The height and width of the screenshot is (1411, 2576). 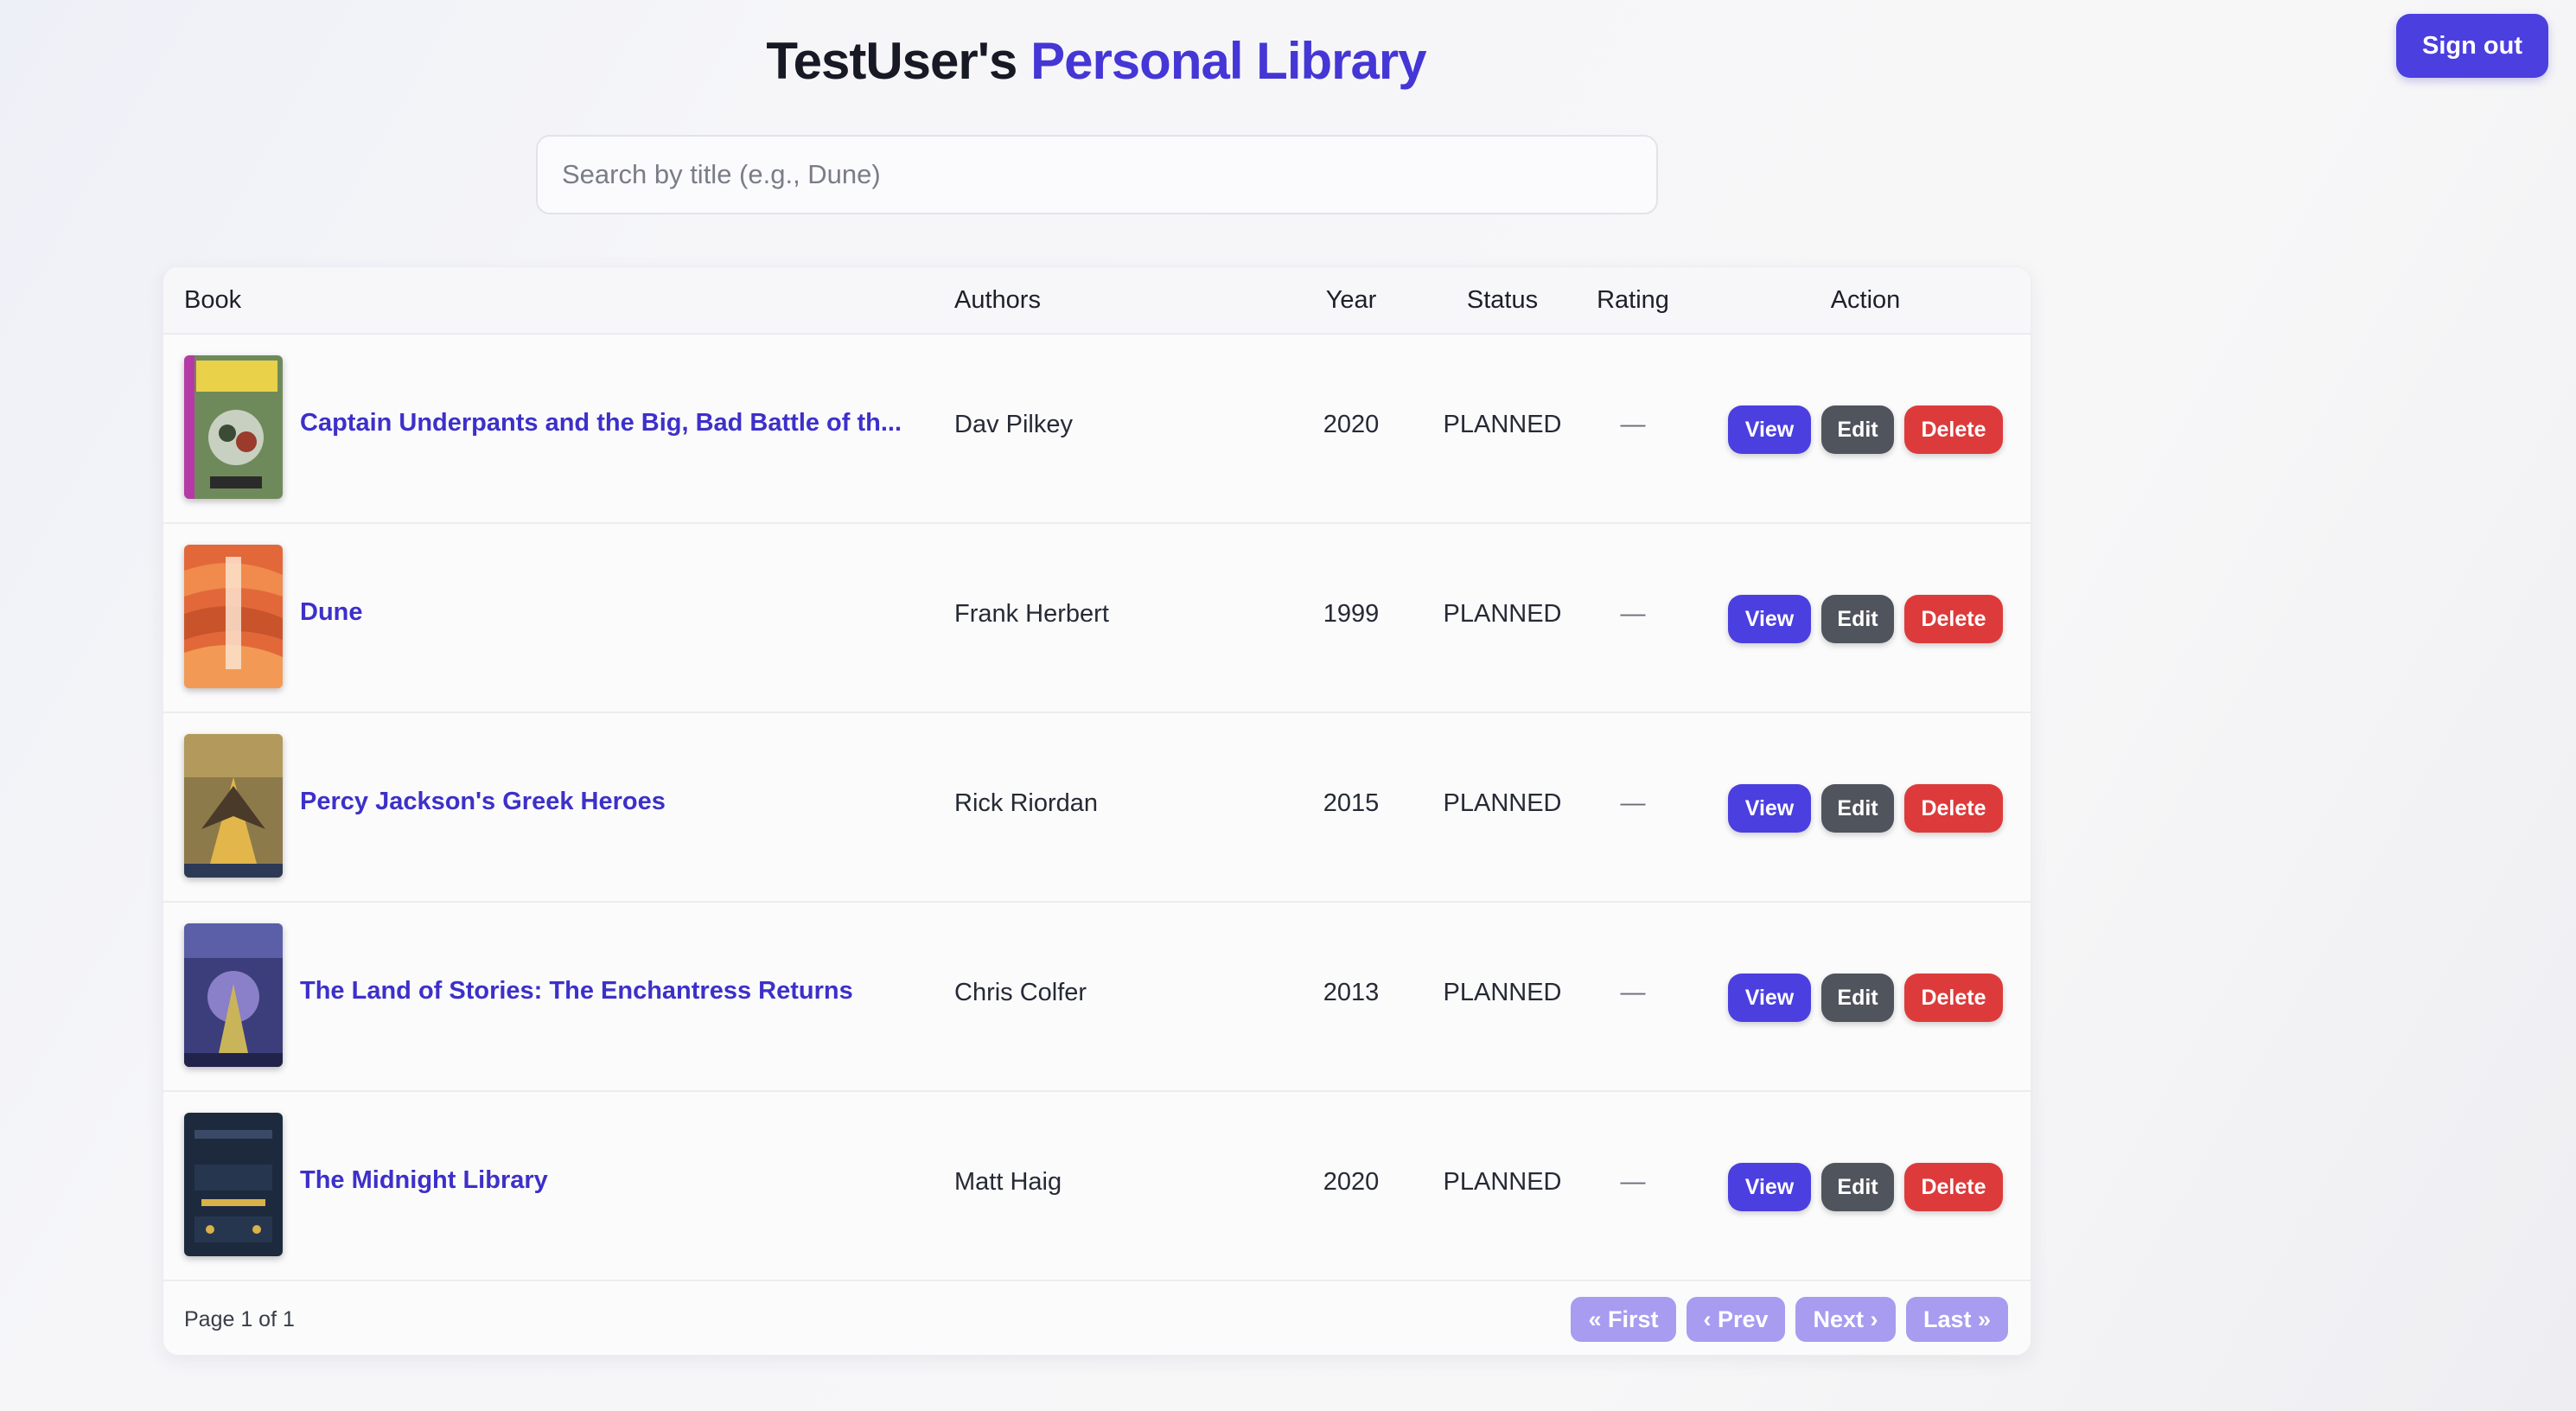 I want to click on sign-out-button: Sign out, so click(x=2472, y=46).